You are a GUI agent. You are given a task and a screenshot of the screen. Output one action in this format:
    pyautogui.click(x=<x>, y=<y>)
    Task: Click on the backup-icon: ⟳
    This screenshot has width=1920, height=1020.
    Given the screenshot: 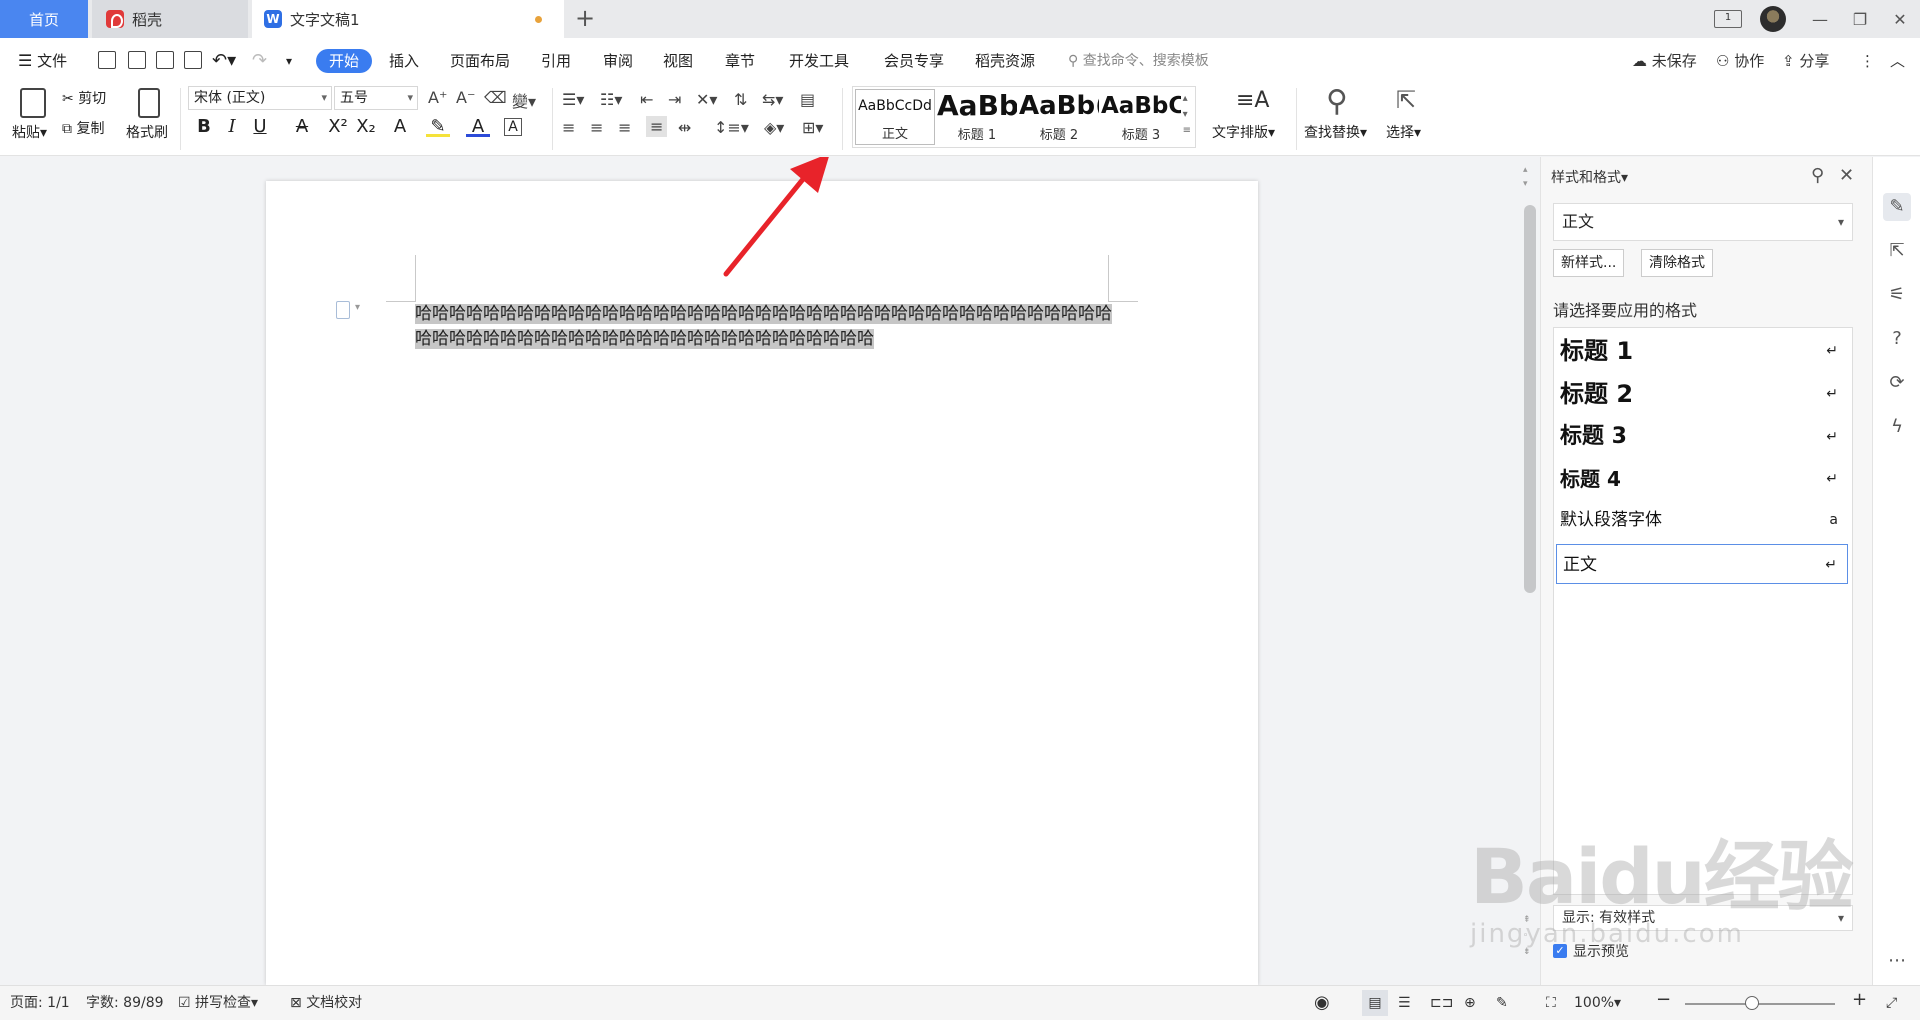 What is the action you would take?
    pyautogui.click(x=1897, y=383)
    